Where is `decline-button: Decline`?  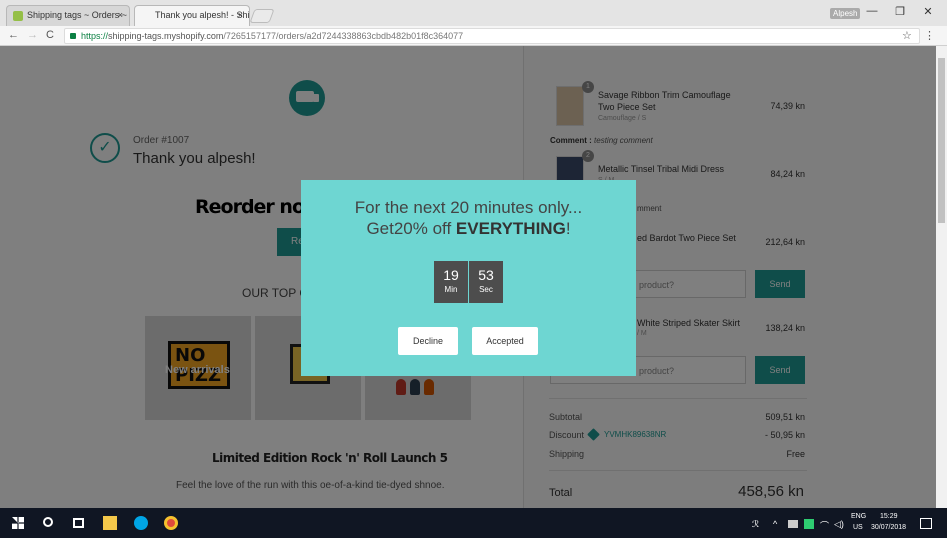 decline-button: Decline is located at coordinates (428, 341).